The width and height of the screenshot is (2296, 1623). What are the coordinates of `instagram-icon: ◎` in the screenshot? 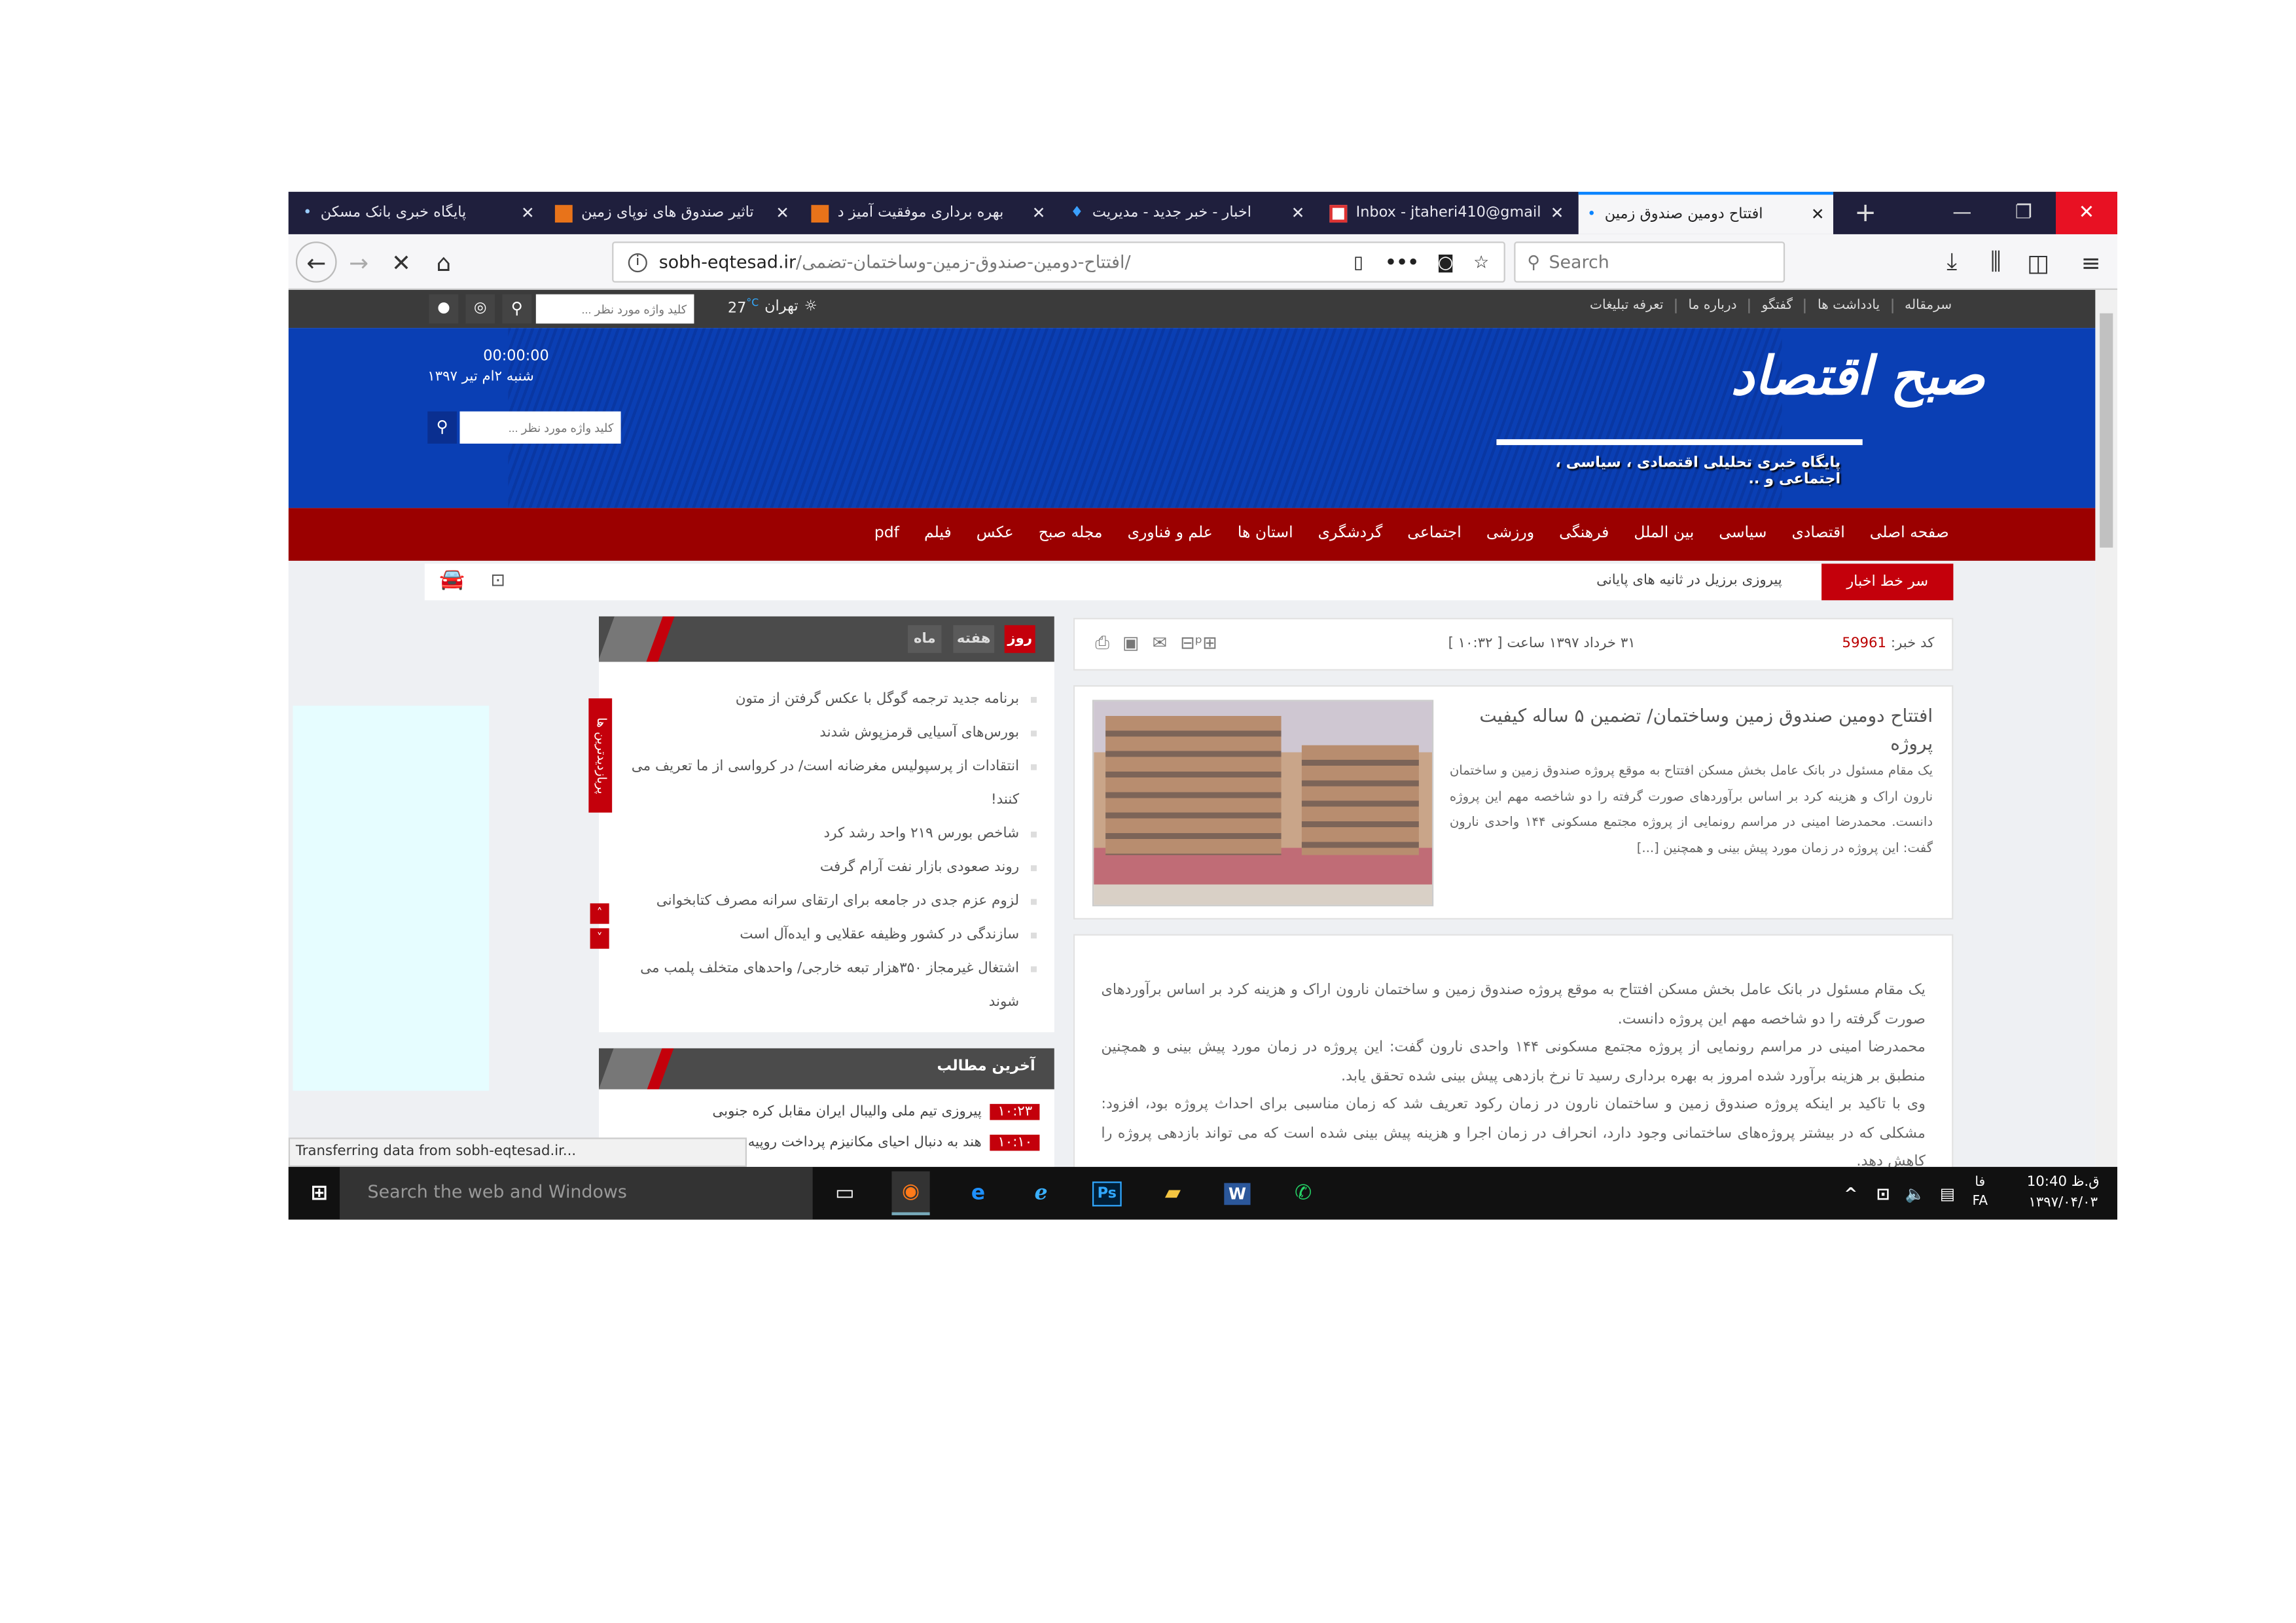 It's located at (480, 309).